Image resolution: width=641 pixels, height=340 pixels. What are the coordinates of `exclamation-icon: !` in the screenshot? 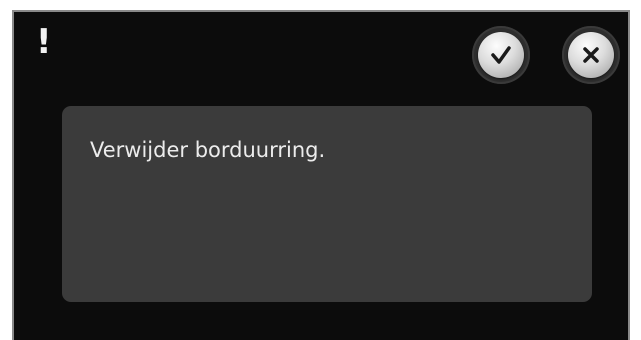 It's located at (44, 42).